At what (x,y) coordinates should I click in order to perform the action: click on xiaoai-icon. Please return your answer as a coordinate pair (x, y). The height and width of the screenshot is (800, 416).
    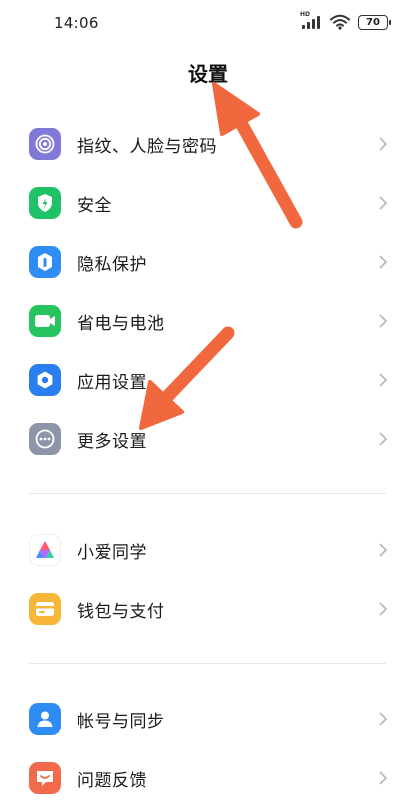
    Looking at the image, I should click on (45, 550).